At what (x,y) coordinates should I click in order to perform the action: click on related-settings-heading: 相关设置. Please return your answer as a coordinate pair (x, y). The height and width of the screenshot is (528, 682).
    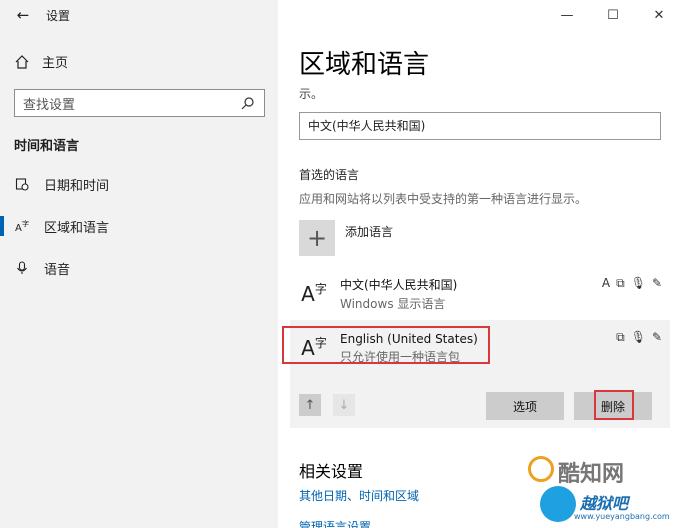
    Looking at the image, I should click on (331, 471).